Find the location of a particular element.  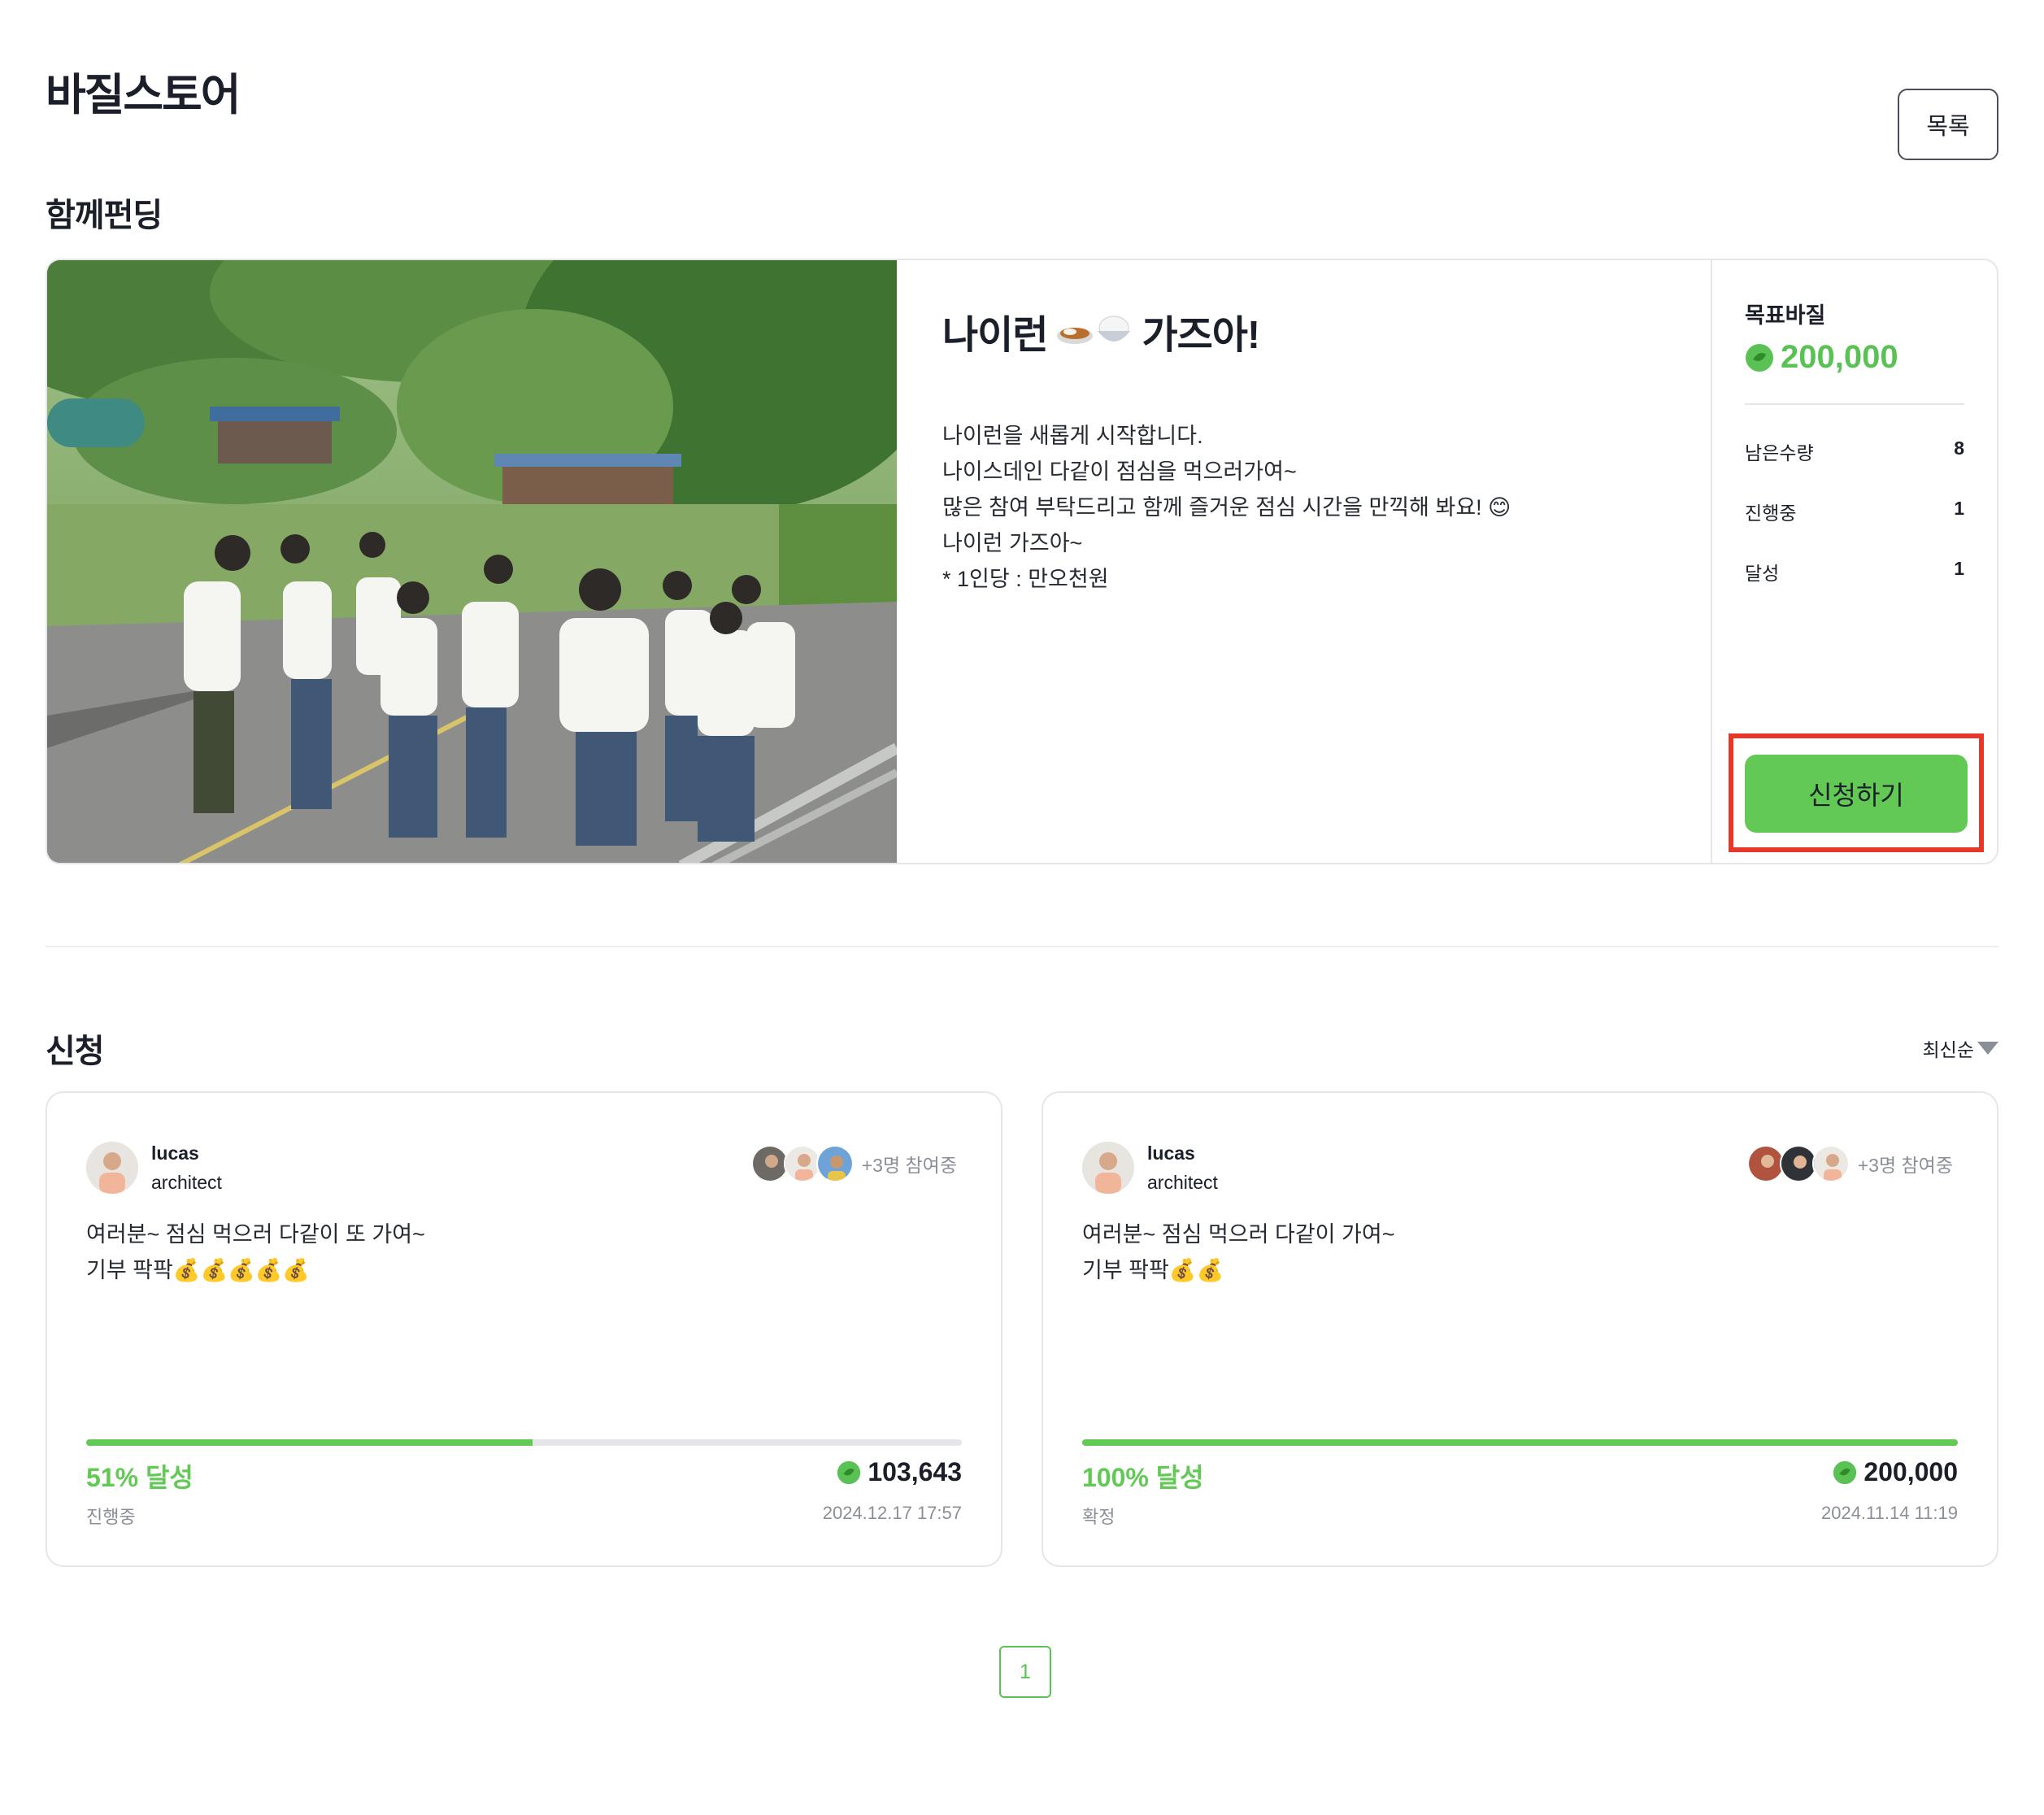

description-line: 나이런을 새롭게 시작합니다. is located at coordinates (1072, 436).